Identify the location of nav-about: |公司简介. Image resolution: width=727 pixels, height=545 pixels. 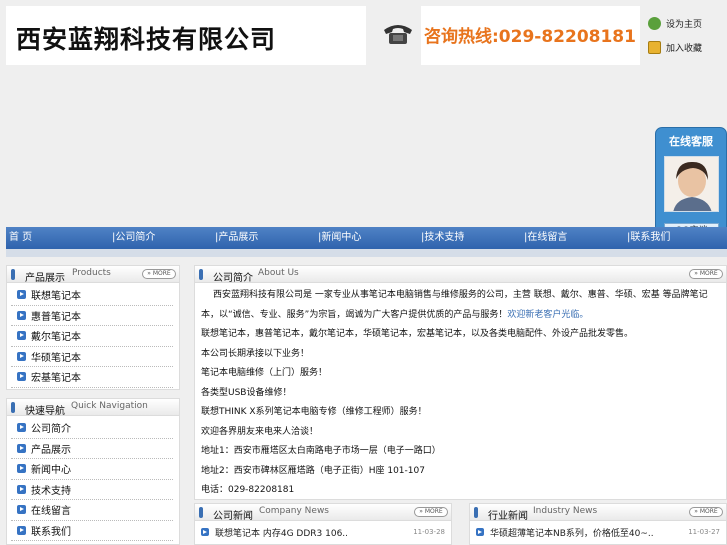
(160, 238).